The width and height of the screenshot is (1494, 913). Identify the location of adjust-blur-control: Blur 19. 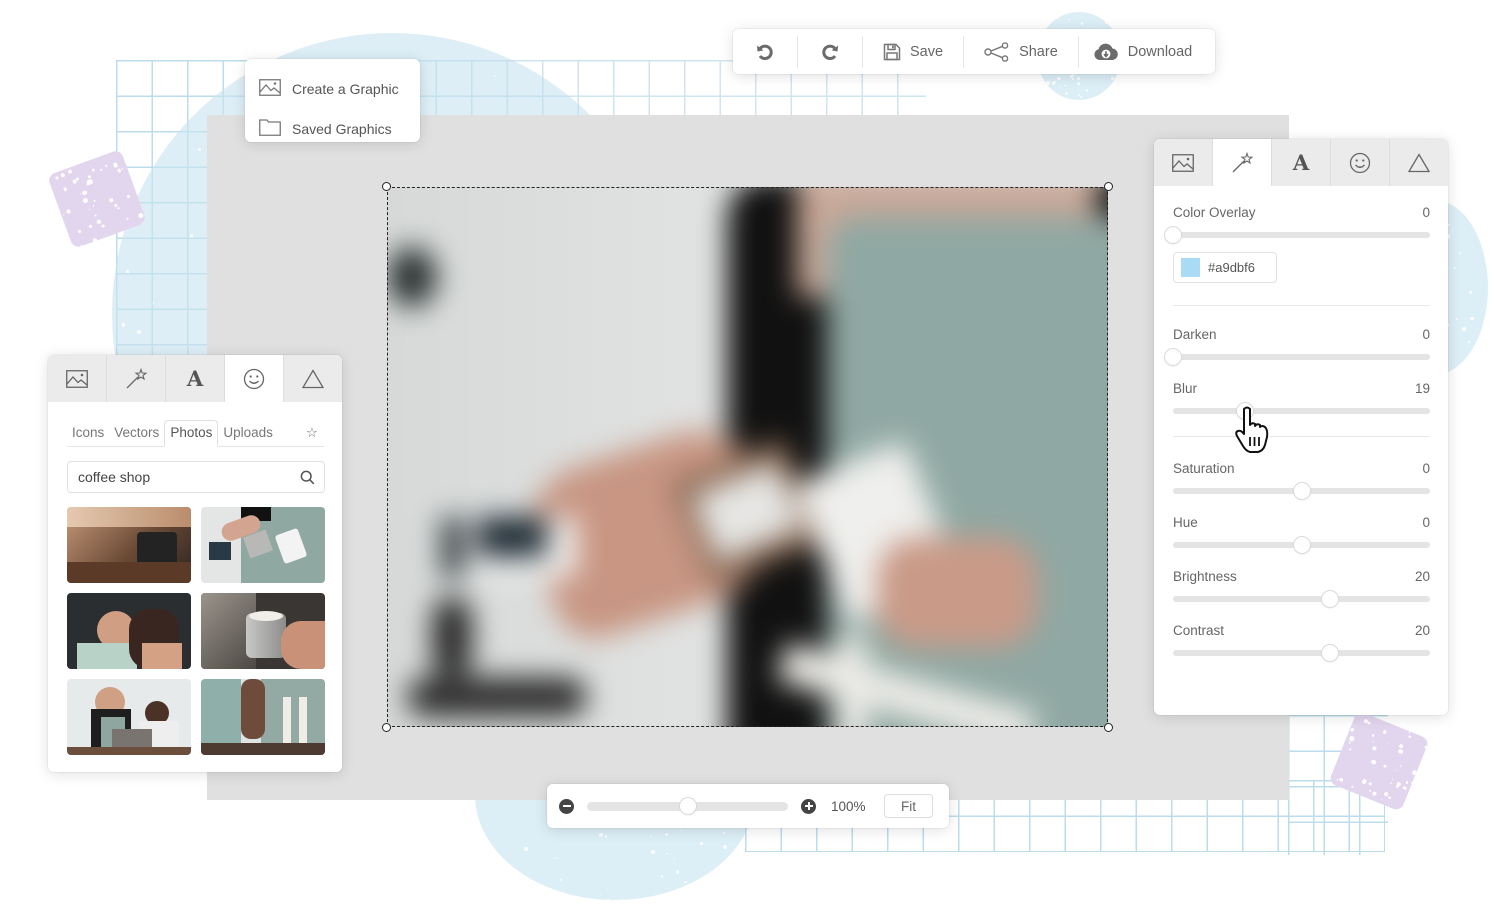
(1301, 400).